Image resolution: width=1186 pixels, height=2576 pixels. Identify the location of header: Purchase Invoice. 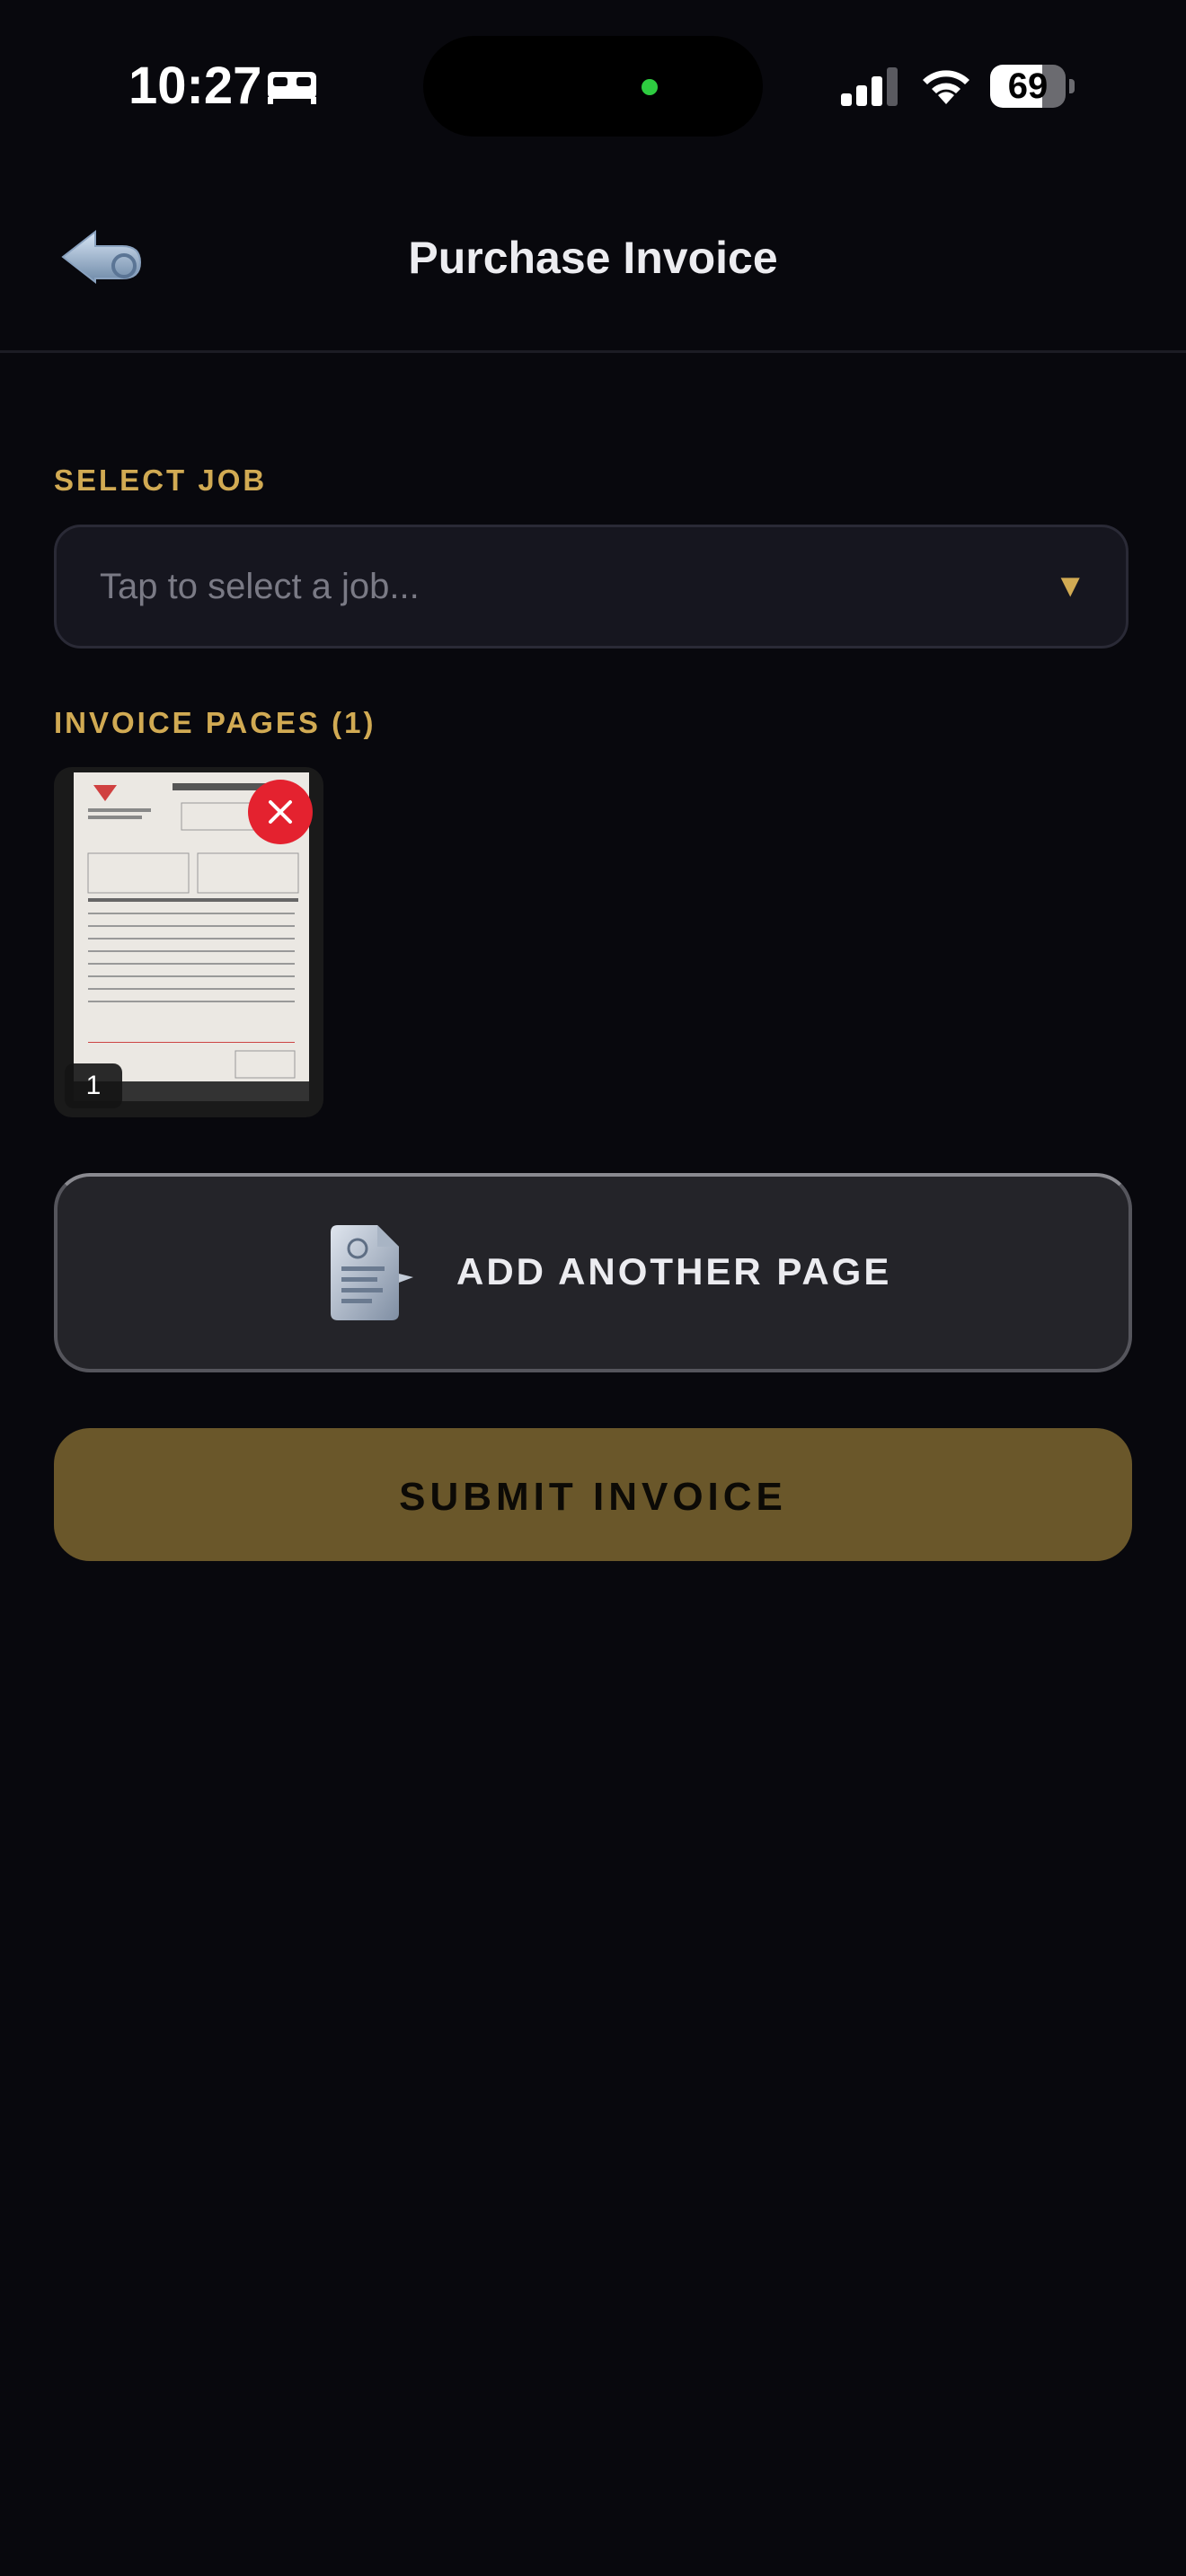
(593, 262).